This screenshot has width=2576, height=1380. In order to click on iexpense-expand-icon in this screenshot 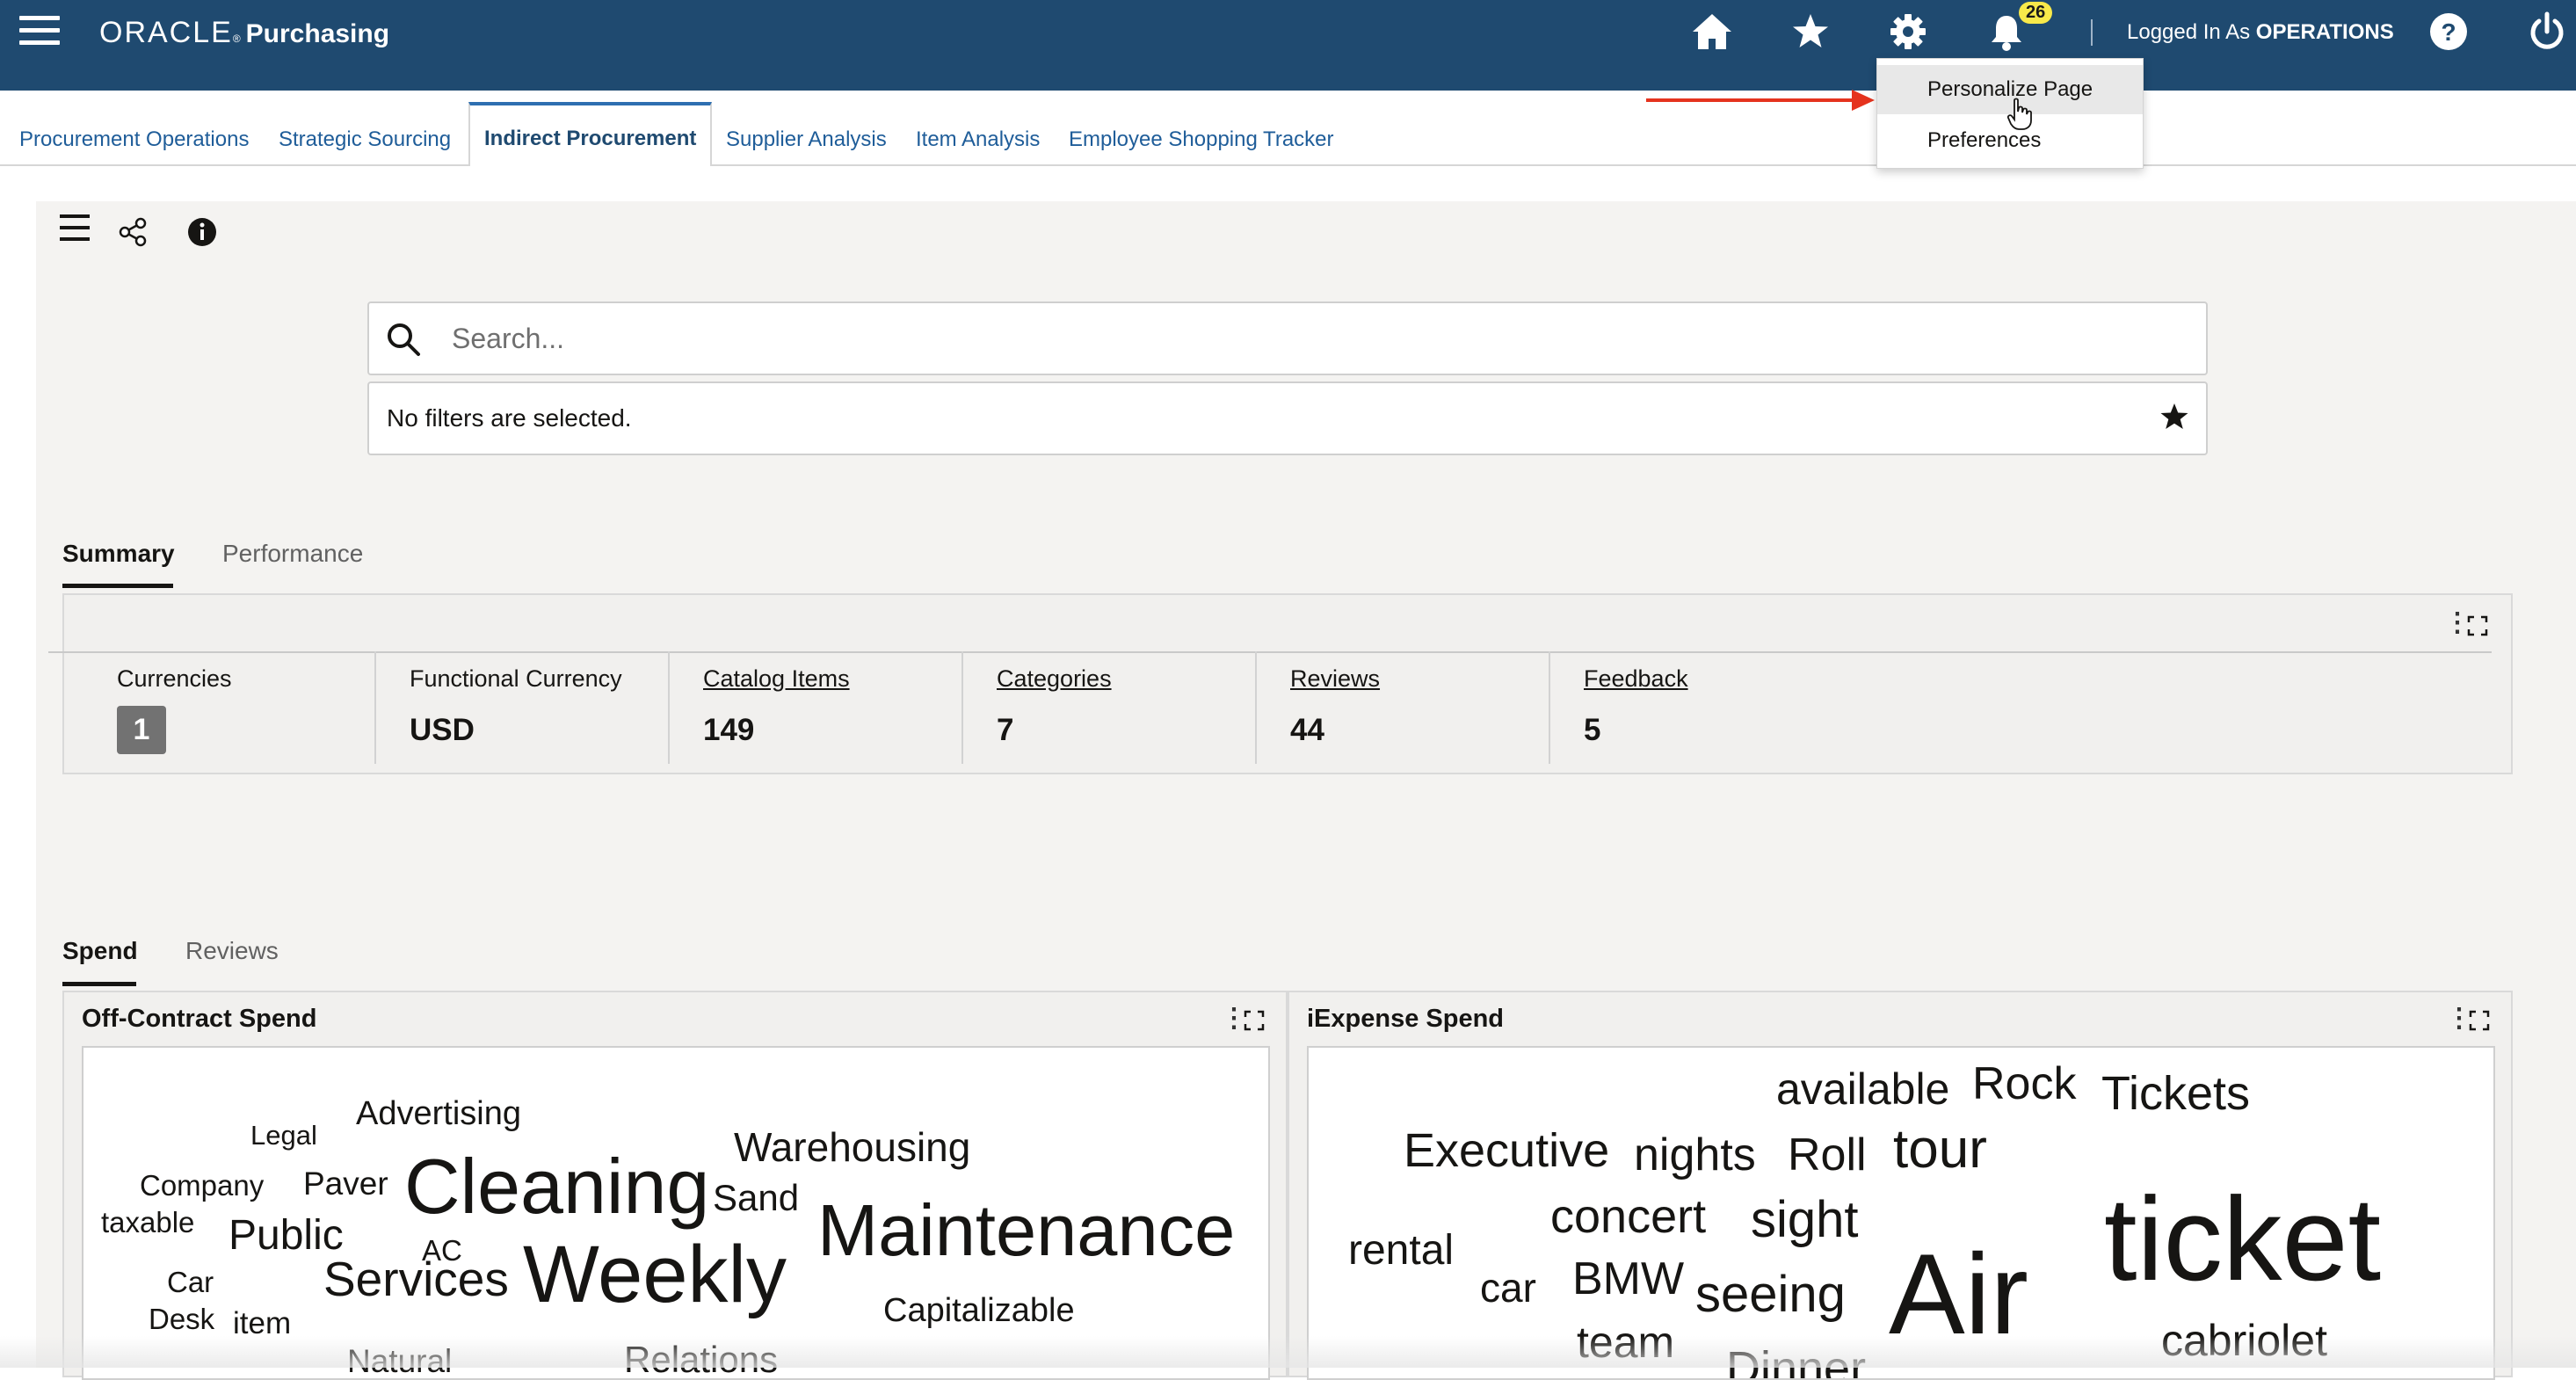, I will do `click(2479, 1020)`.